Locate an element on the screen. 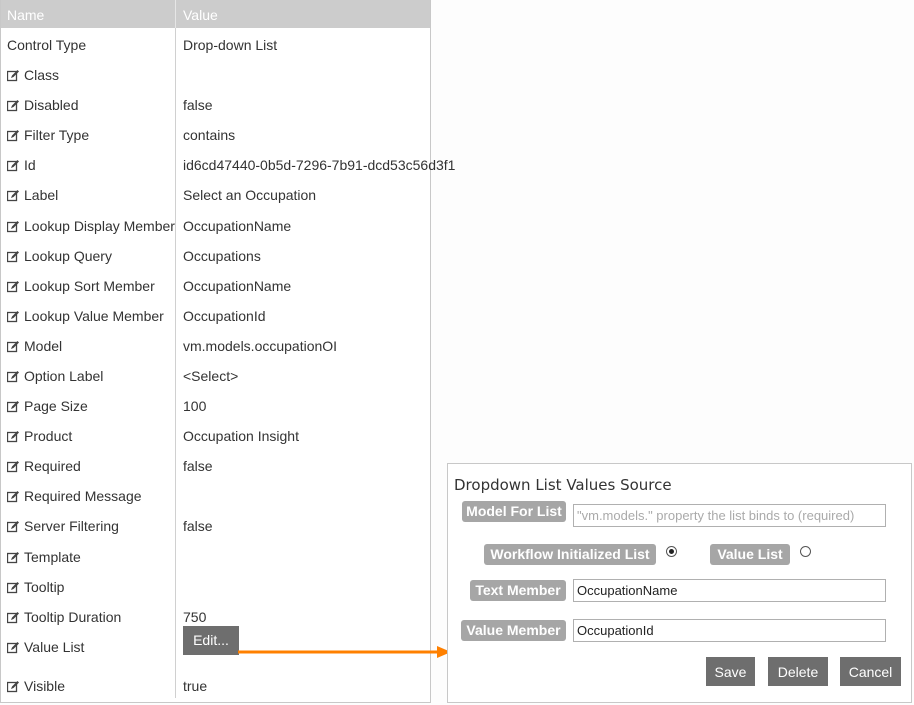  text-member-input is located at coordinates (729, 590).